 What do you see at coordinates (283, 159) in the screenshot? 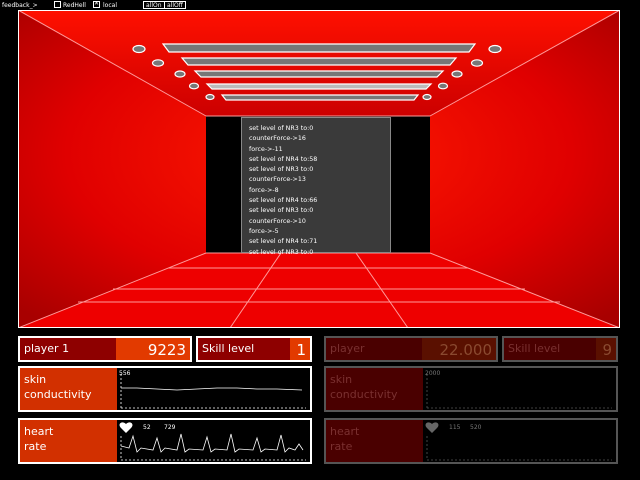
I see `log-line: set level of NR4 to:58` at bounding box center [283, 159].